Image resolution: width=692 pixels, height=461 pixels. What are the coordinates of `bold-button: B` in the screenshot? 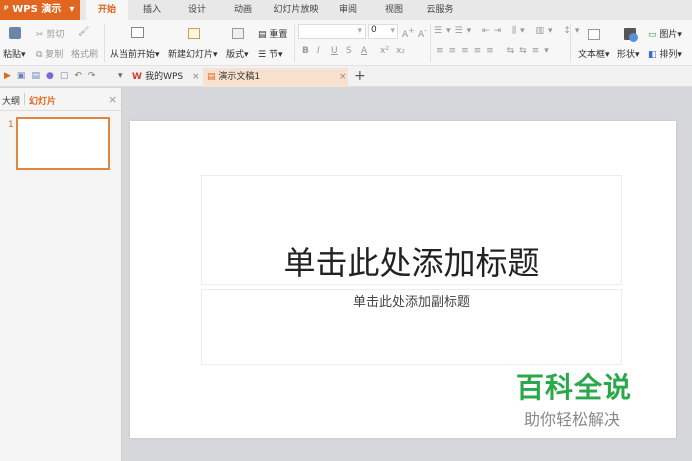 It's located at (305, 51).